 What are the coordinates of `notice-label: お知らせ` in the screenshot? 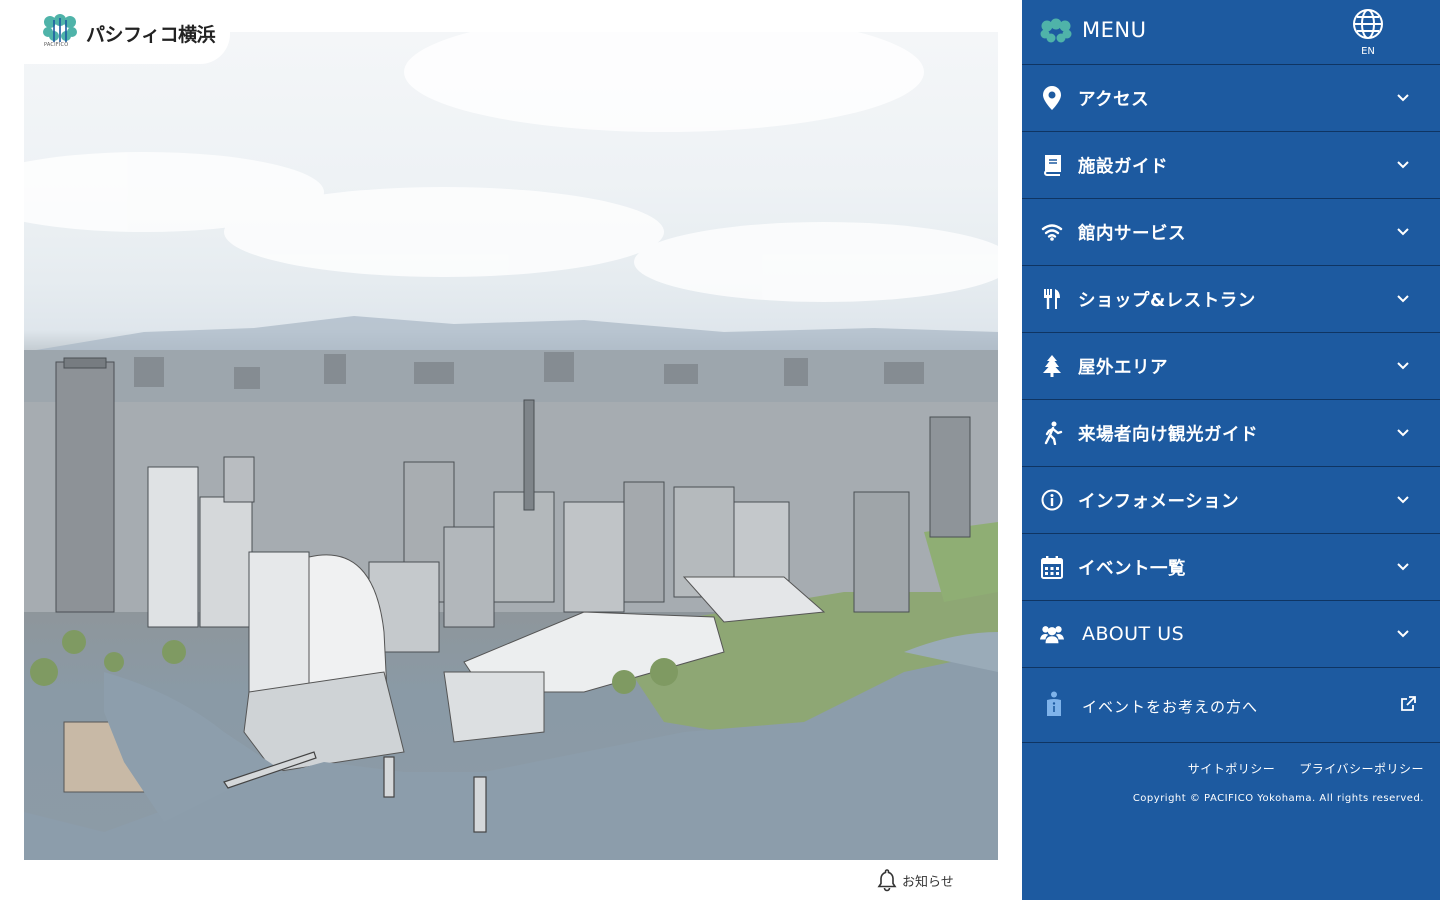 It's located at (928, 882).